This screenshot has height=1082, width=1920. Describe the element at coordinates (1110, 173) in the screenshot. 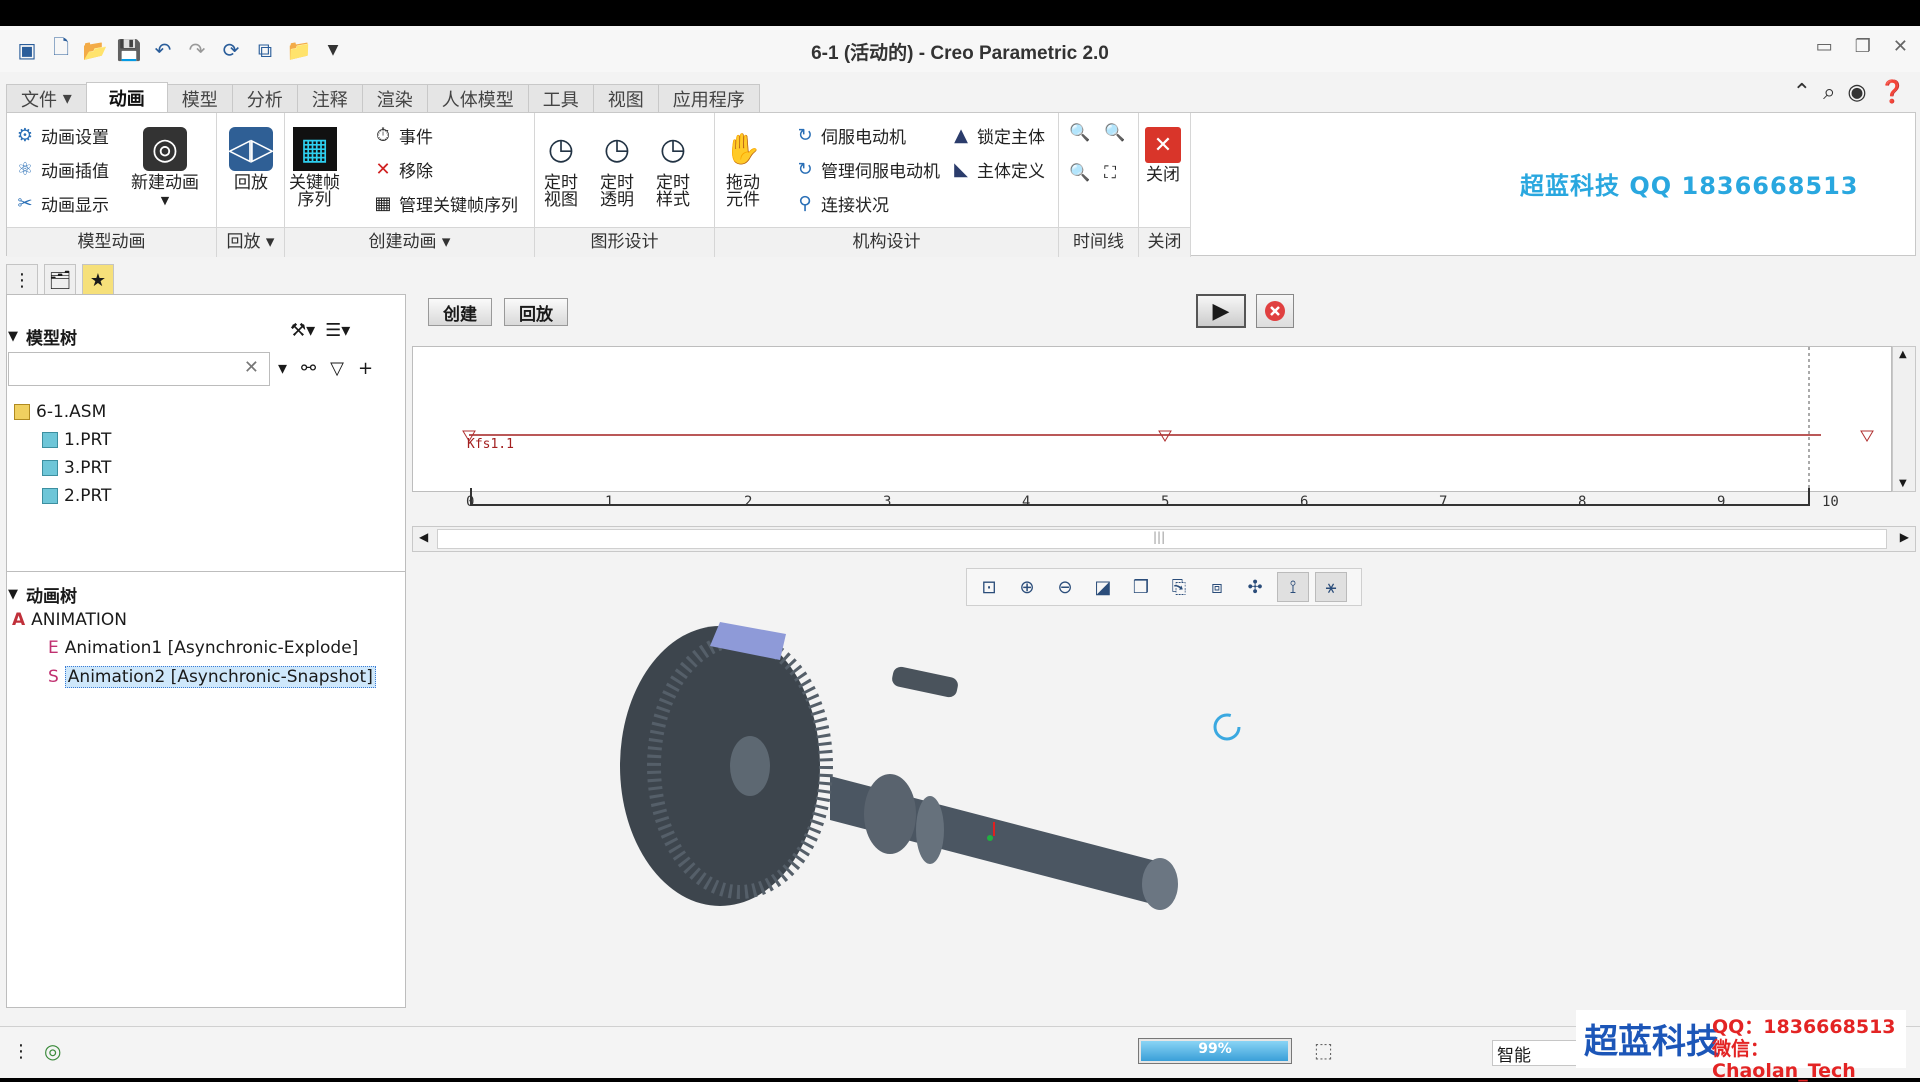

I see `timeline-fit-icon: ⛶` at that location.